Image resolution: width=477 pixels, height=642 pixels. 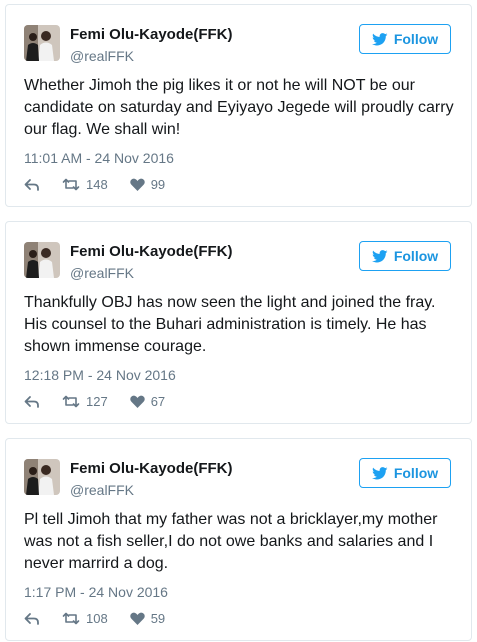 What do you see at coordinates (147, 618) in the screenshot?
I see `like-button: 59` at bounding box center [147, 618].